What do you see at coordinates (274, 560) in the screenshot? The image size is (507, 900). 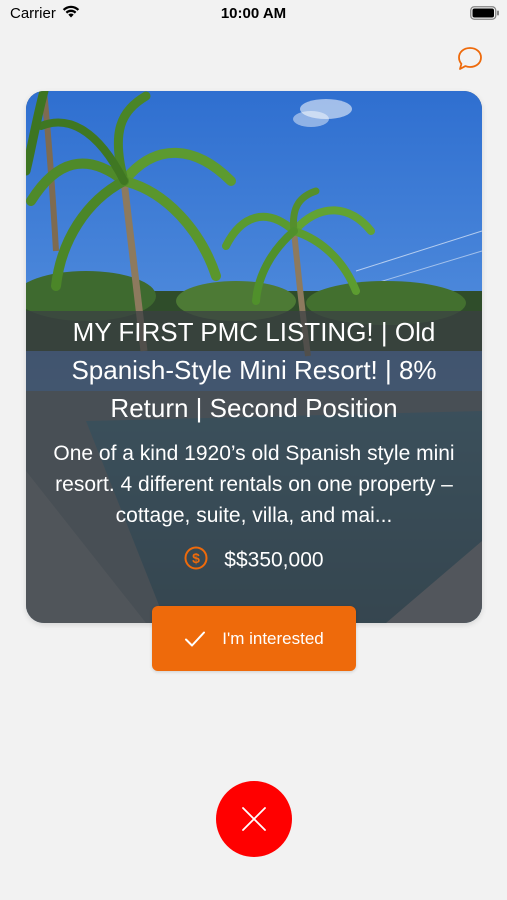 I see `listing-price: $$350,000` at bounding box center [274, 560].